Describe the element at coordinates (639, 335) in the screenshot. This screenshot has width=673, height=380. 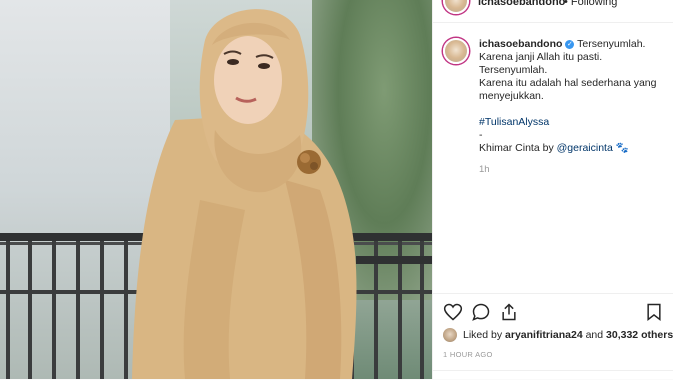
I see `likes-others: 30,332 others` at that location.